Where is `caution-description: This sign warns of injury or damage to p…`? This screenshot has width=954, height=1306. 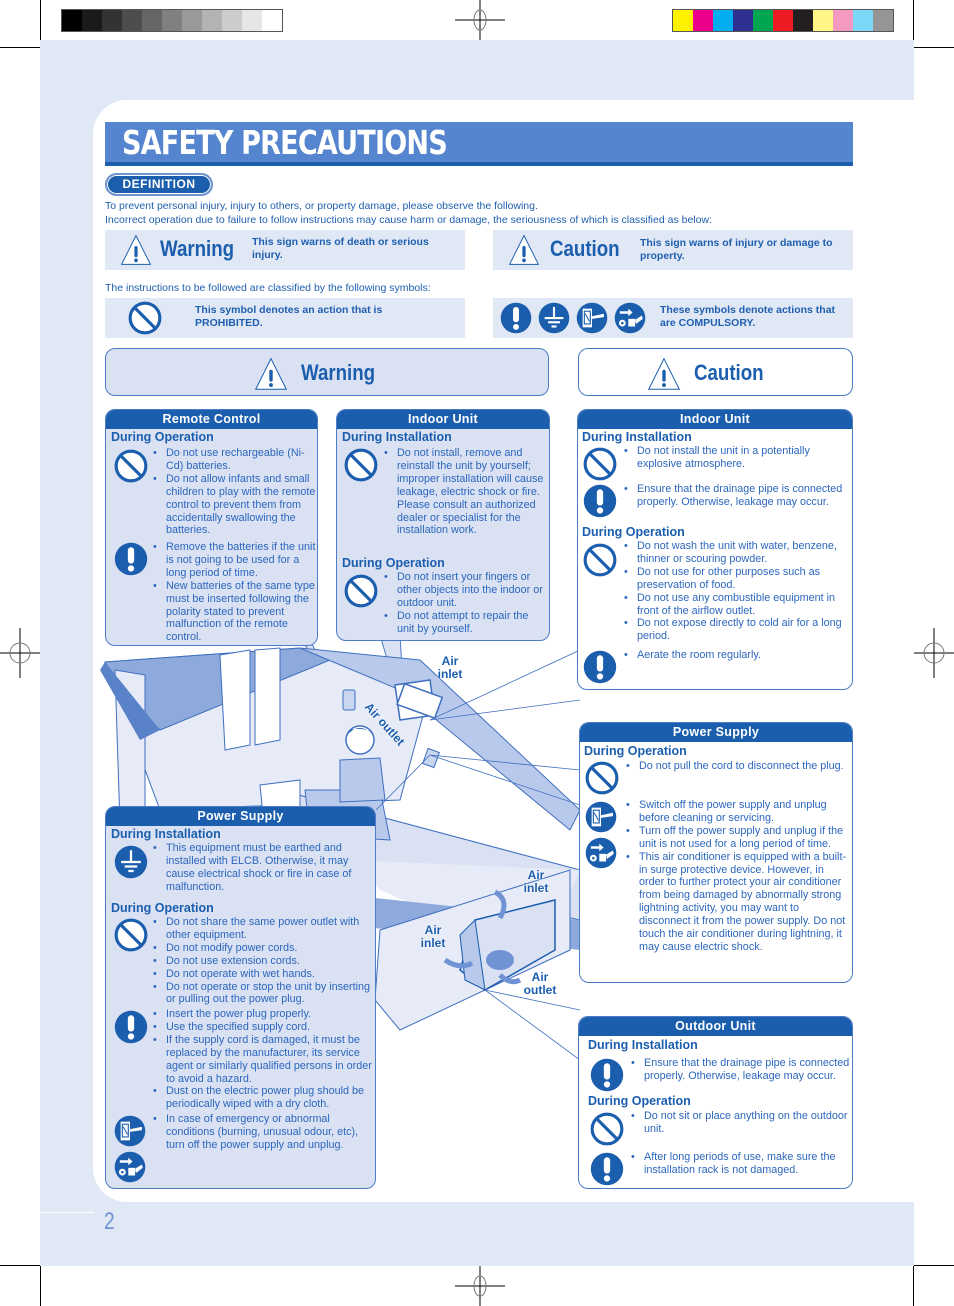
caution-description: This sign warns of injury or damage to p… is located at coordinates (736, 249).